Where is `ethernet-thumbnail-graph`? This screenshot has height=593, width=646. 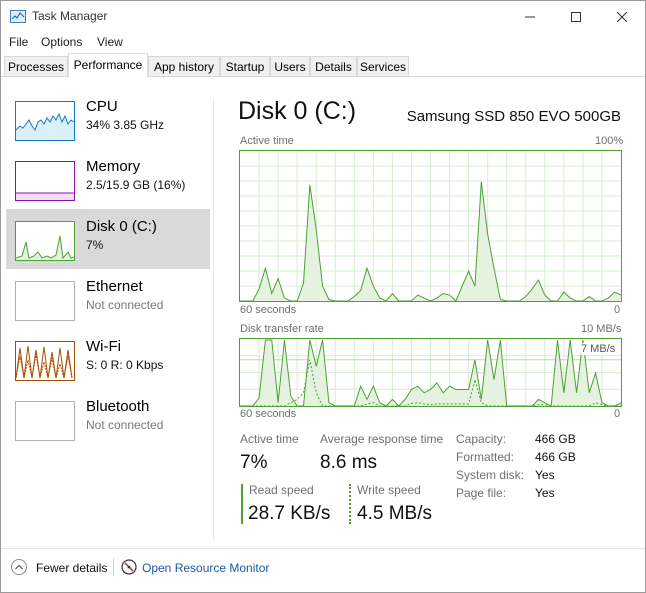
ethernet-thumbnail-graph is located at coordinates (45, 301).